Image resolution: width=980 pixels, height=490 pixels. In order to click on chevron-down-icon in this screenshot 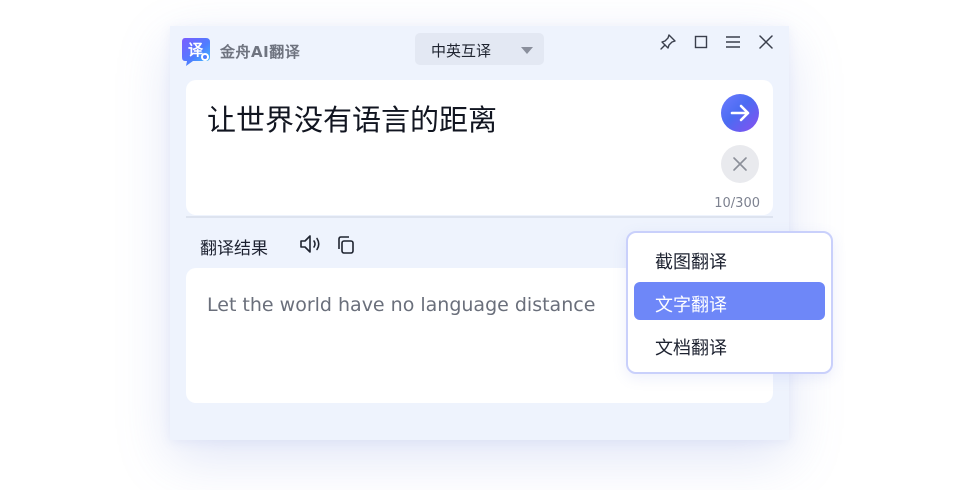, I will do `click(527, 50)`.